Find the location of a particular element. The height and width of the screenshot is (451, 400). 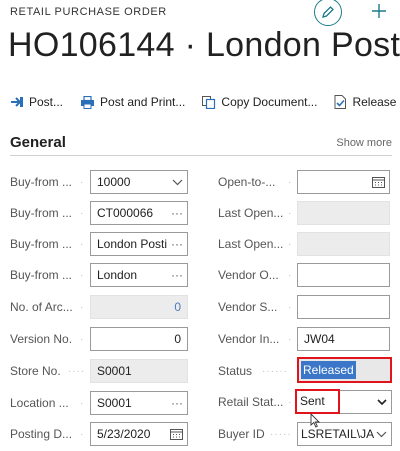

field-row-vendor-invoice-no: Vendor In... · JW04 is located at coordinates (308, 339).